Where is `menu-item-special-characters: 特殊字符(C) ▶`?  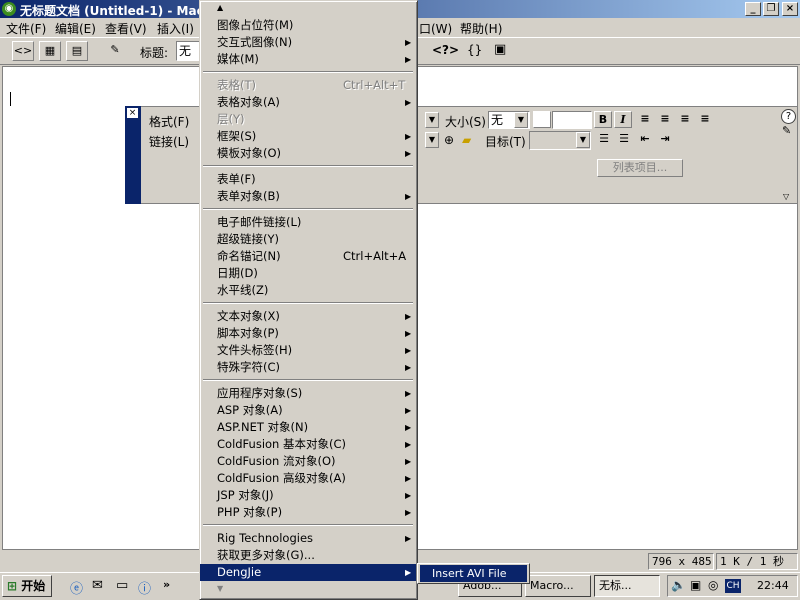
menu-item-special-characters: 特殊字符(C) ▶ is located at coordinates (308, 367).